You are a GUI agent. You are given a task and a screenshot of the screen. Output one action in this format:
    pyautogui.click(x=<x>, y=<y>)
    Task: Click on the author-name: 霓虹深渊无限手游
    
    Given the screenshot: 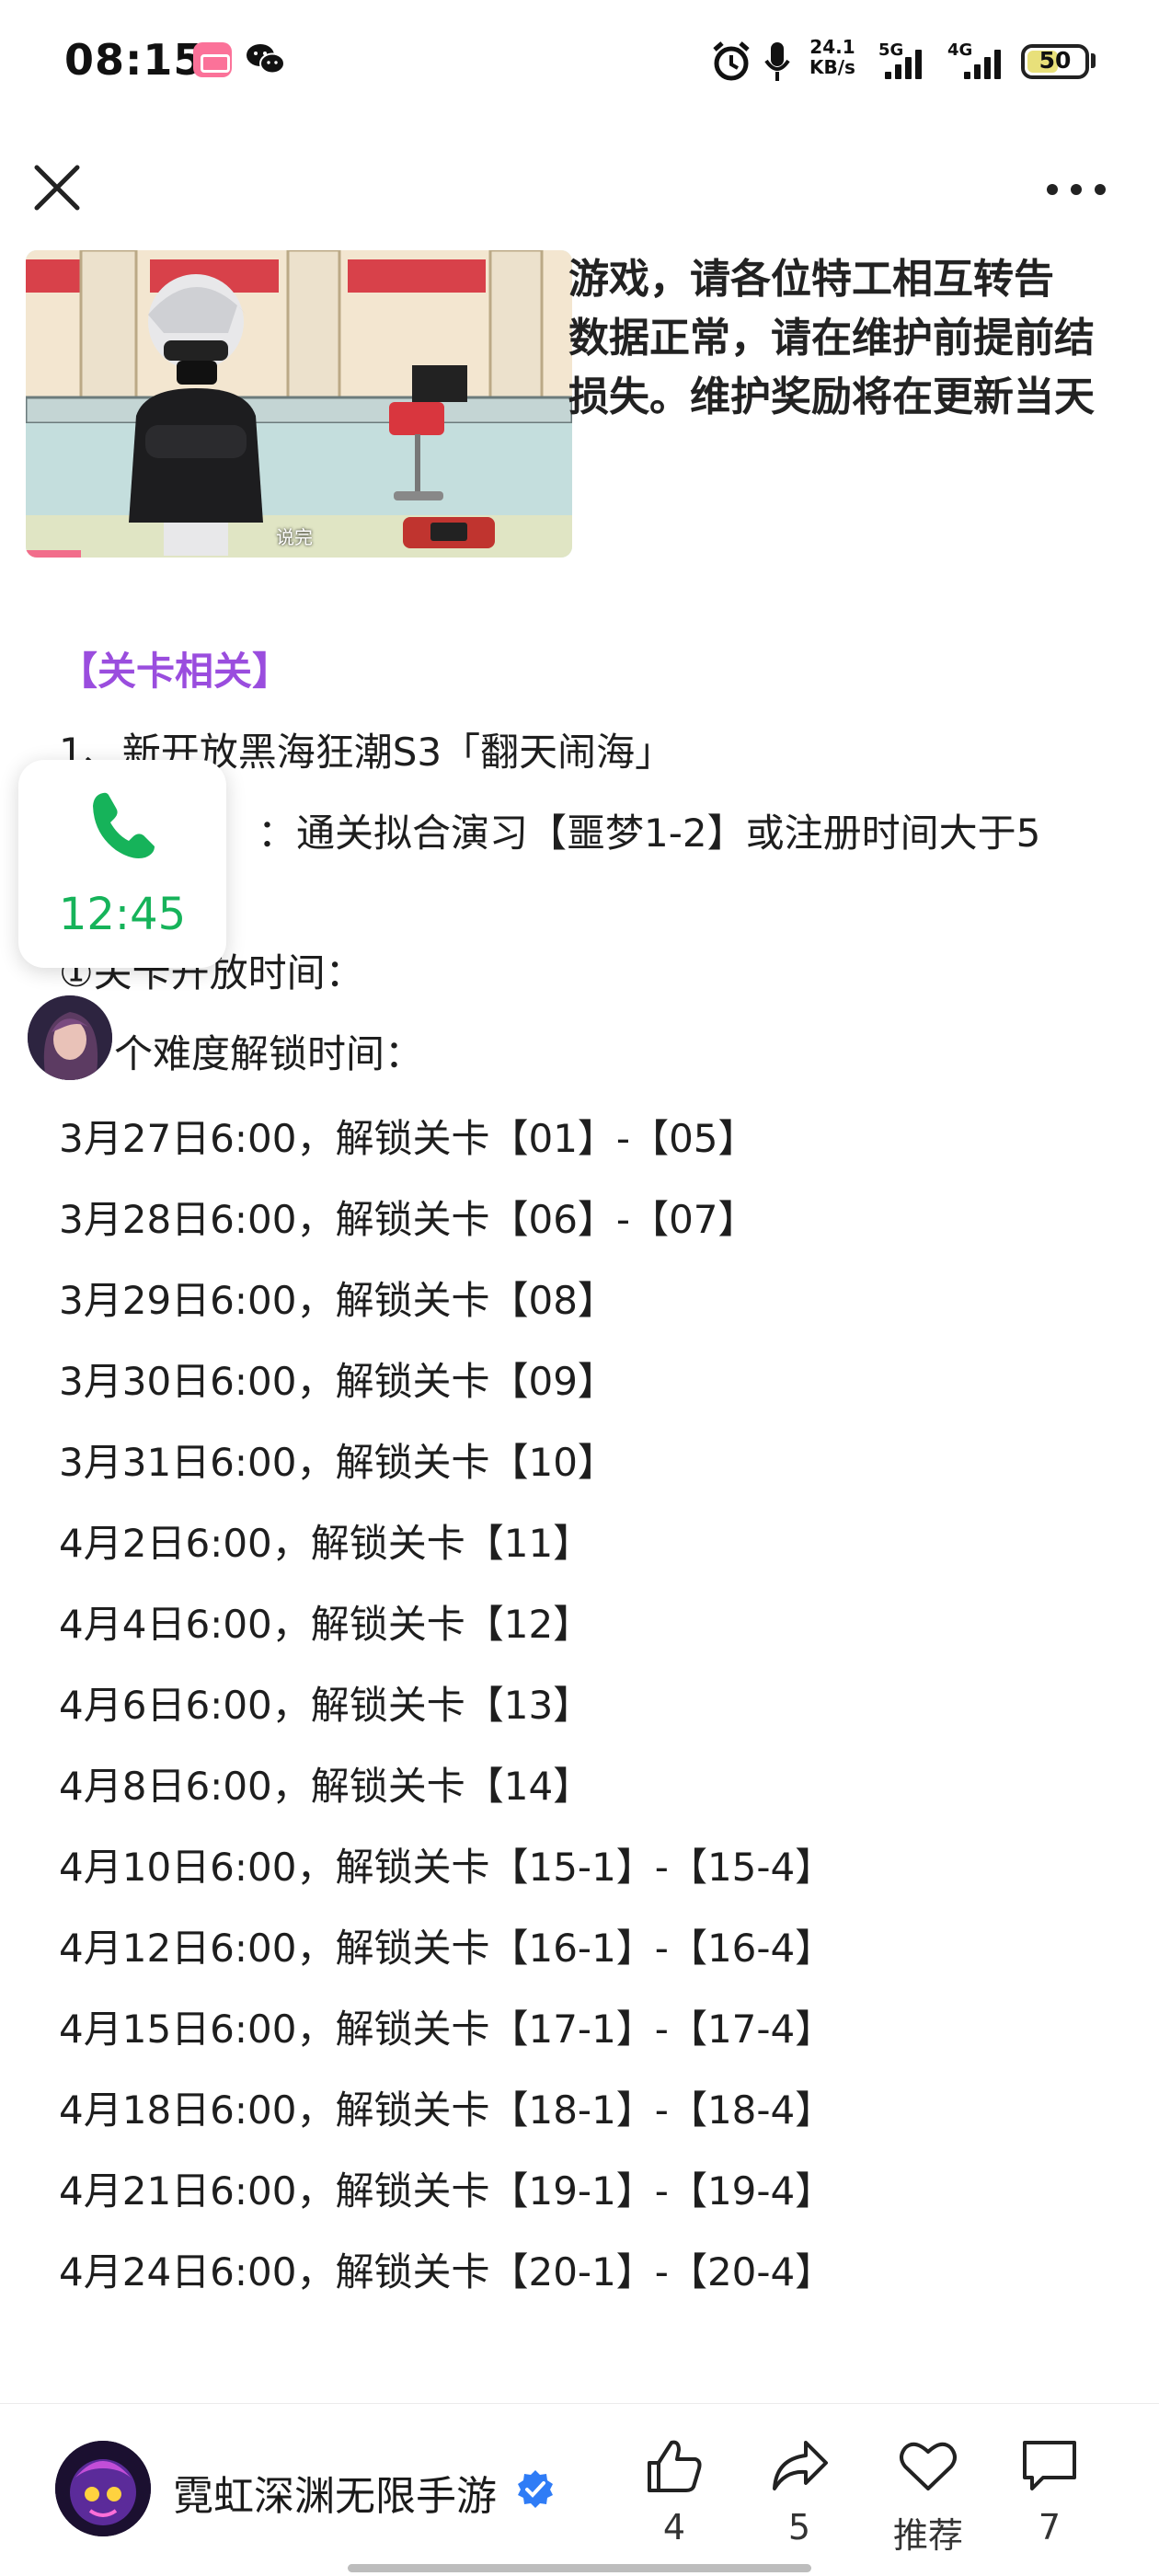 What is the action you would take?
    pyautogui.click(x=335, y=2492)
    